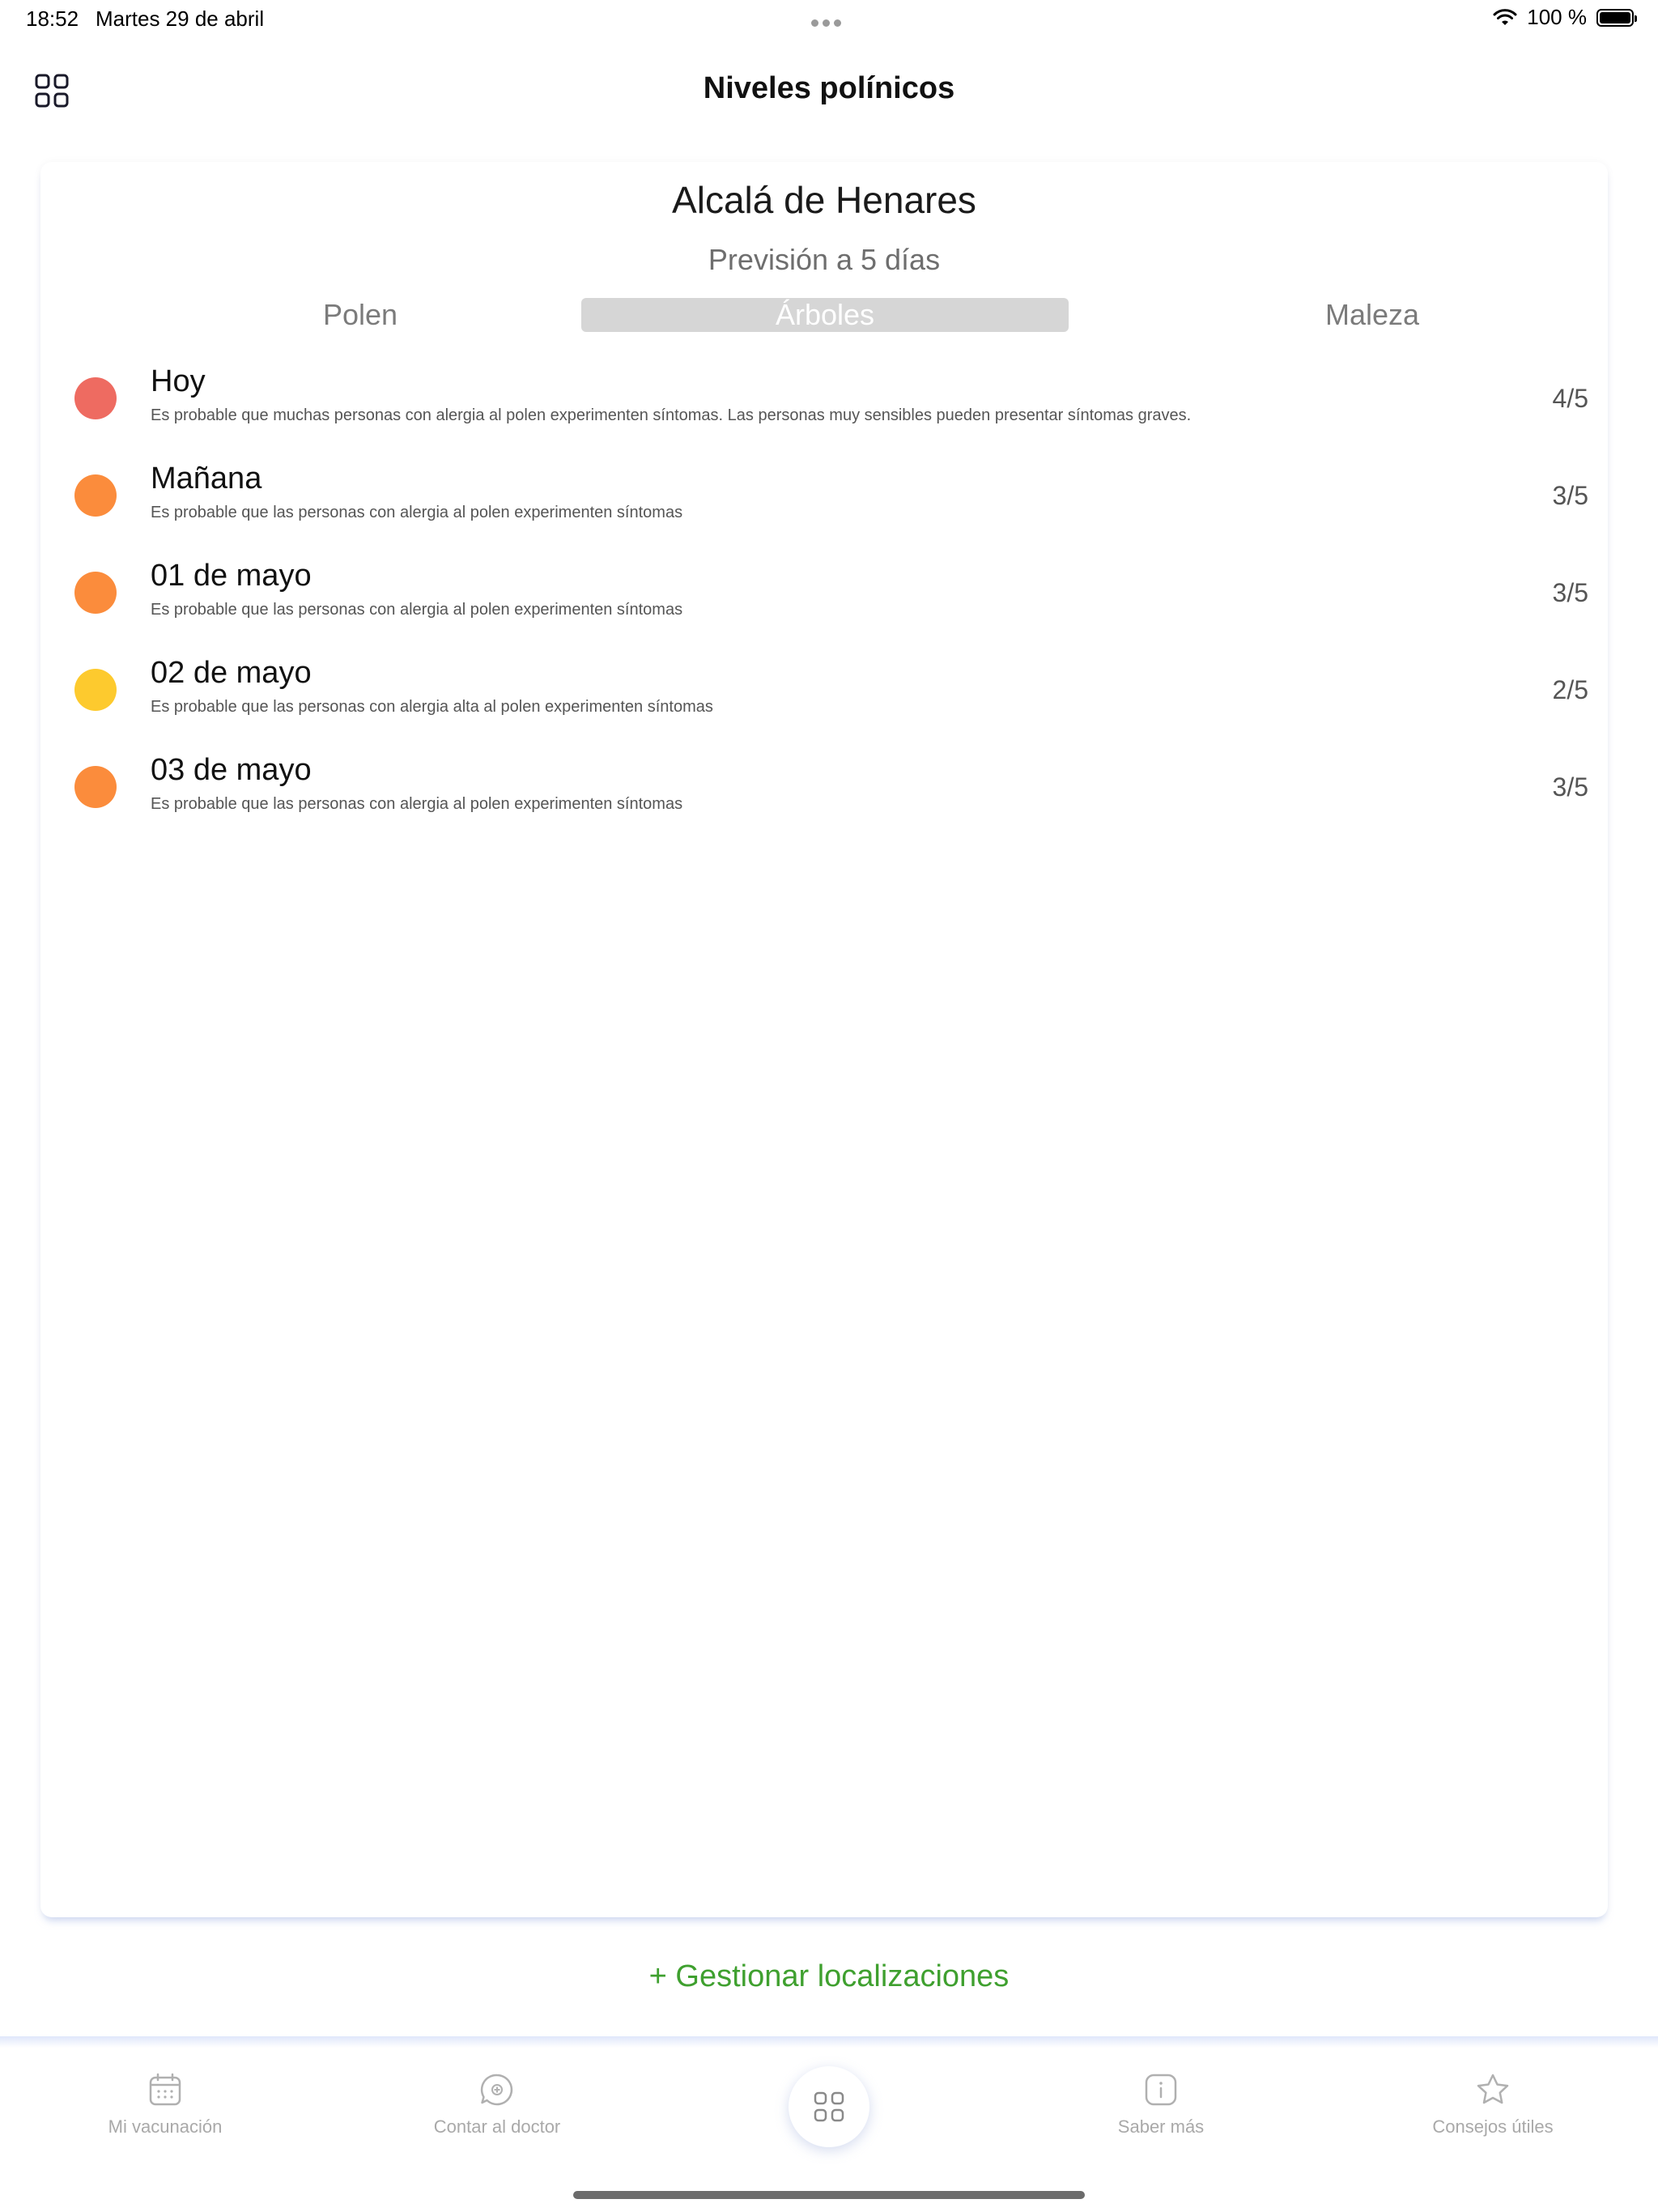  What do you see at coordinates (824, 200) in the screenshot?
I see `location-name: Alcalá de Henares` at bounding box center [824, 200].